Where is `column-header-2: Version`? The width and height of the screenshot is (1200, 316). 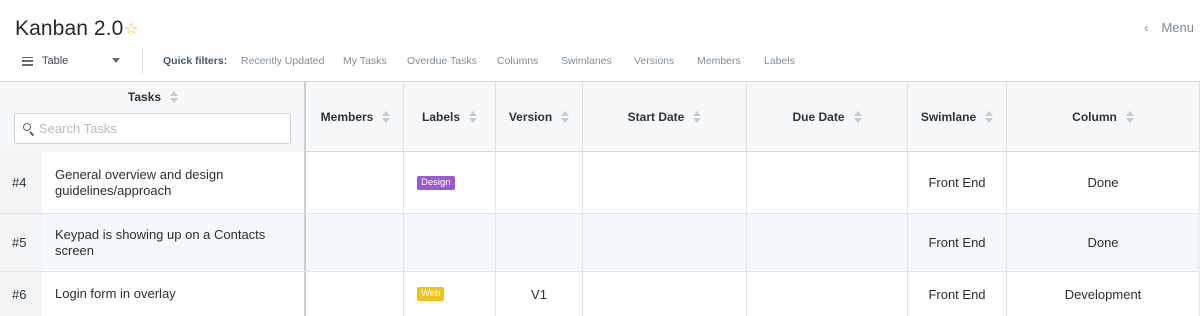
column-header-2: Version is located at coordinates (539, 117).